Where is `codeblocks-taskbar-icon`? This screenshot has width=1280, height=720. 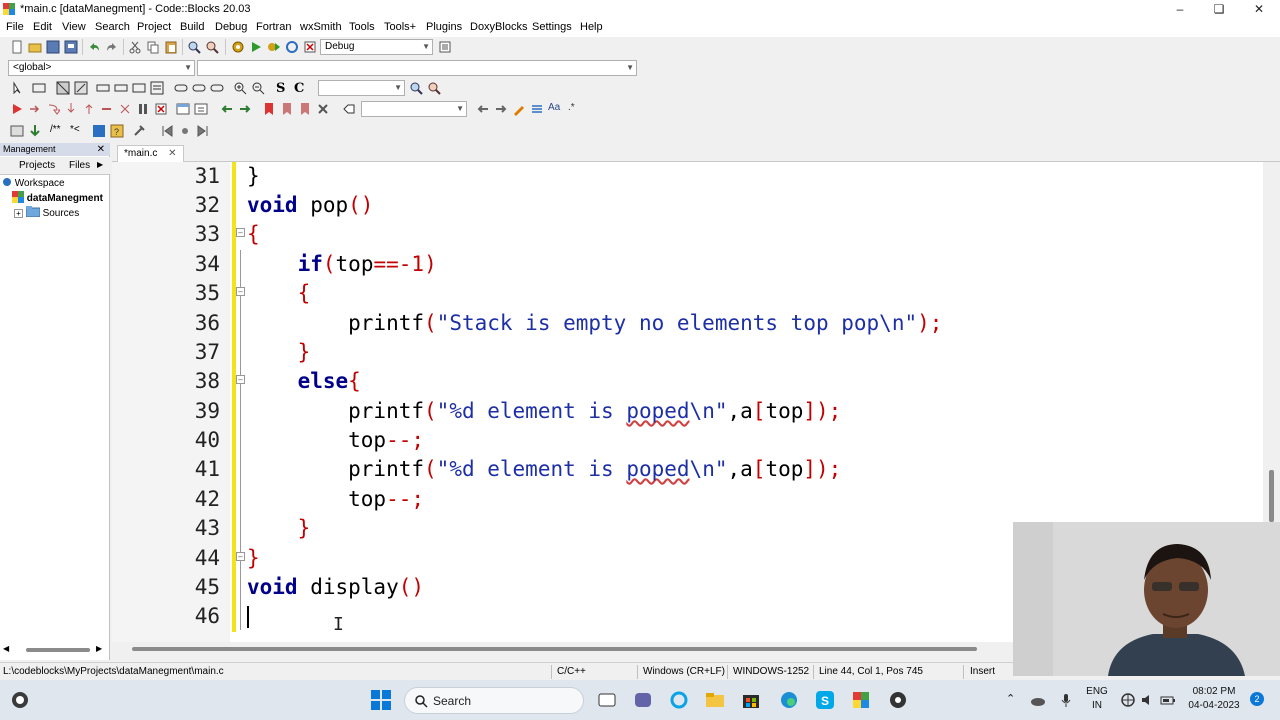 codeblocks-taskbar-icon is located at coordinates (861, 700).